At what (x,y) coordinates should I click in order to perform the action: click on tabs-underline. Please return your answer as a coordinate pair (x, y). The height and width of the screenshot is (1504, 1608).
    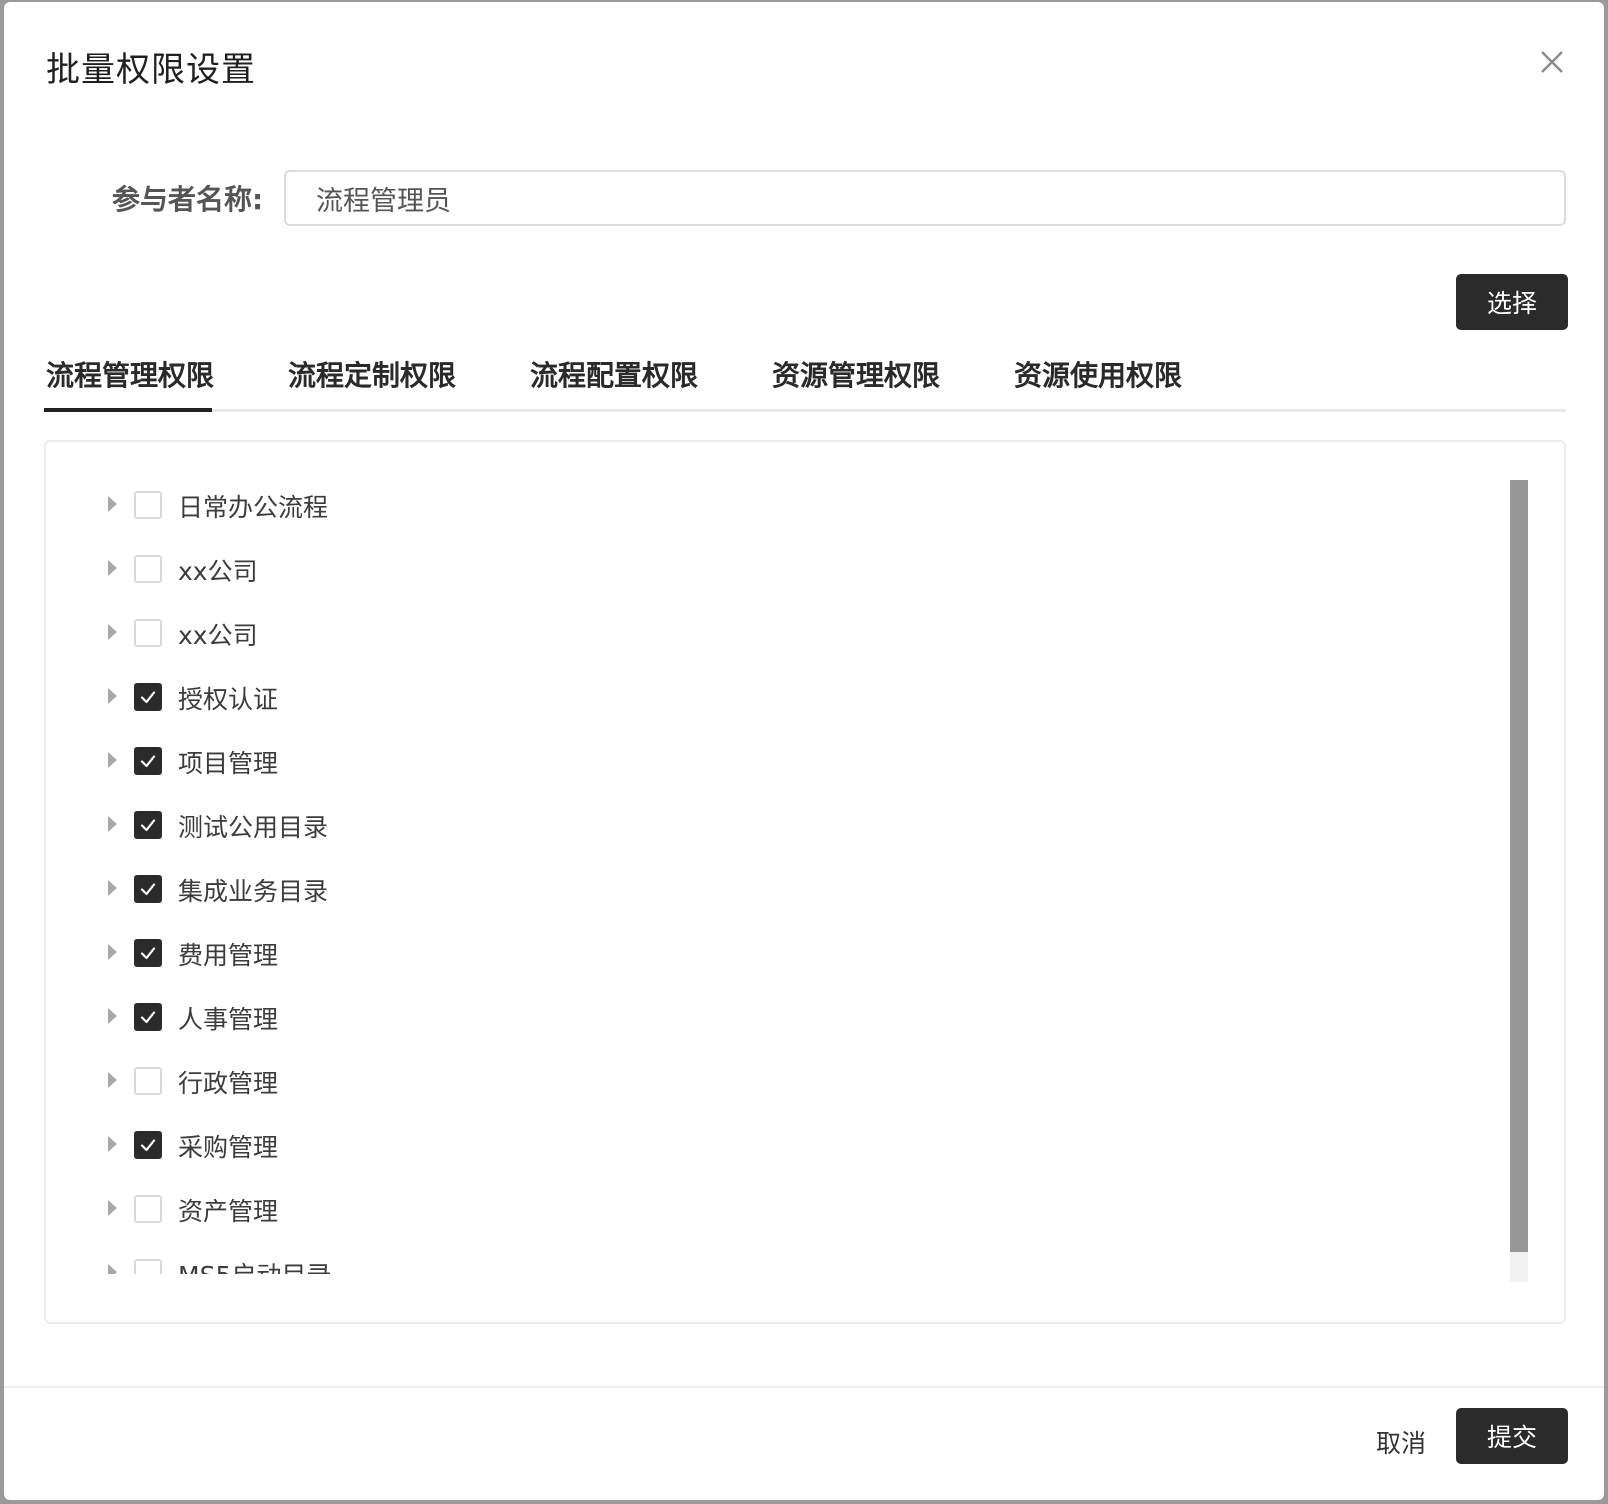
    Looking at the image, I should click on (805, 410).